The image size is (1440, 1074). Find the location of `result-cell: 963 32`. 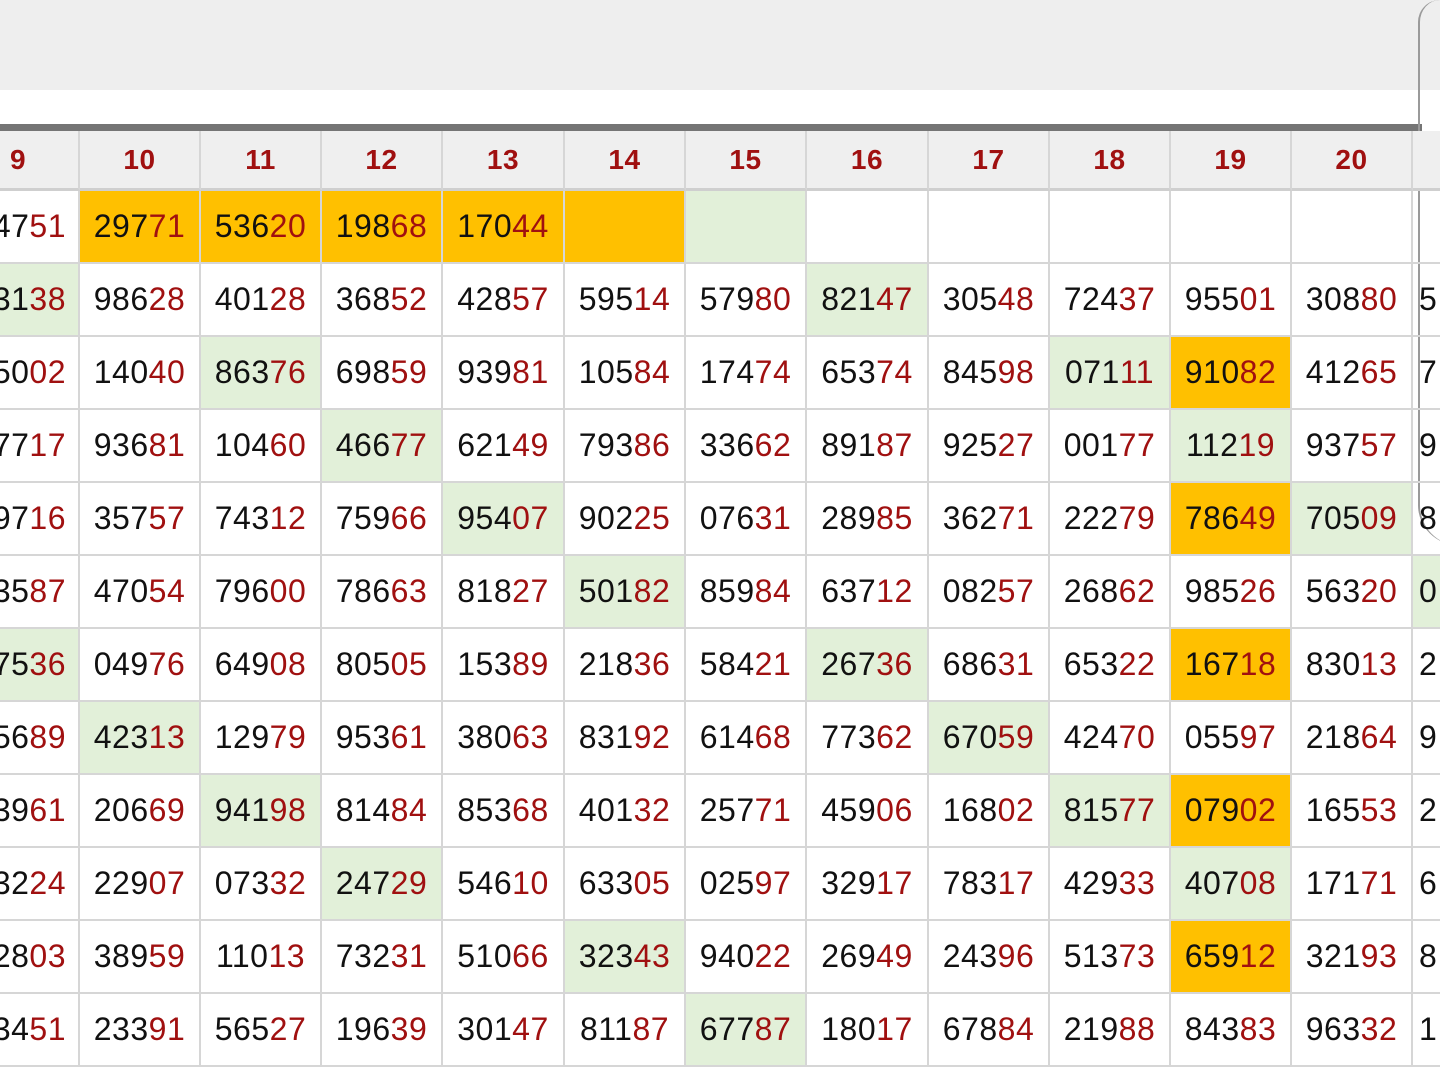

result-cell: 963 32 is located at coordinates (1352, 1030).